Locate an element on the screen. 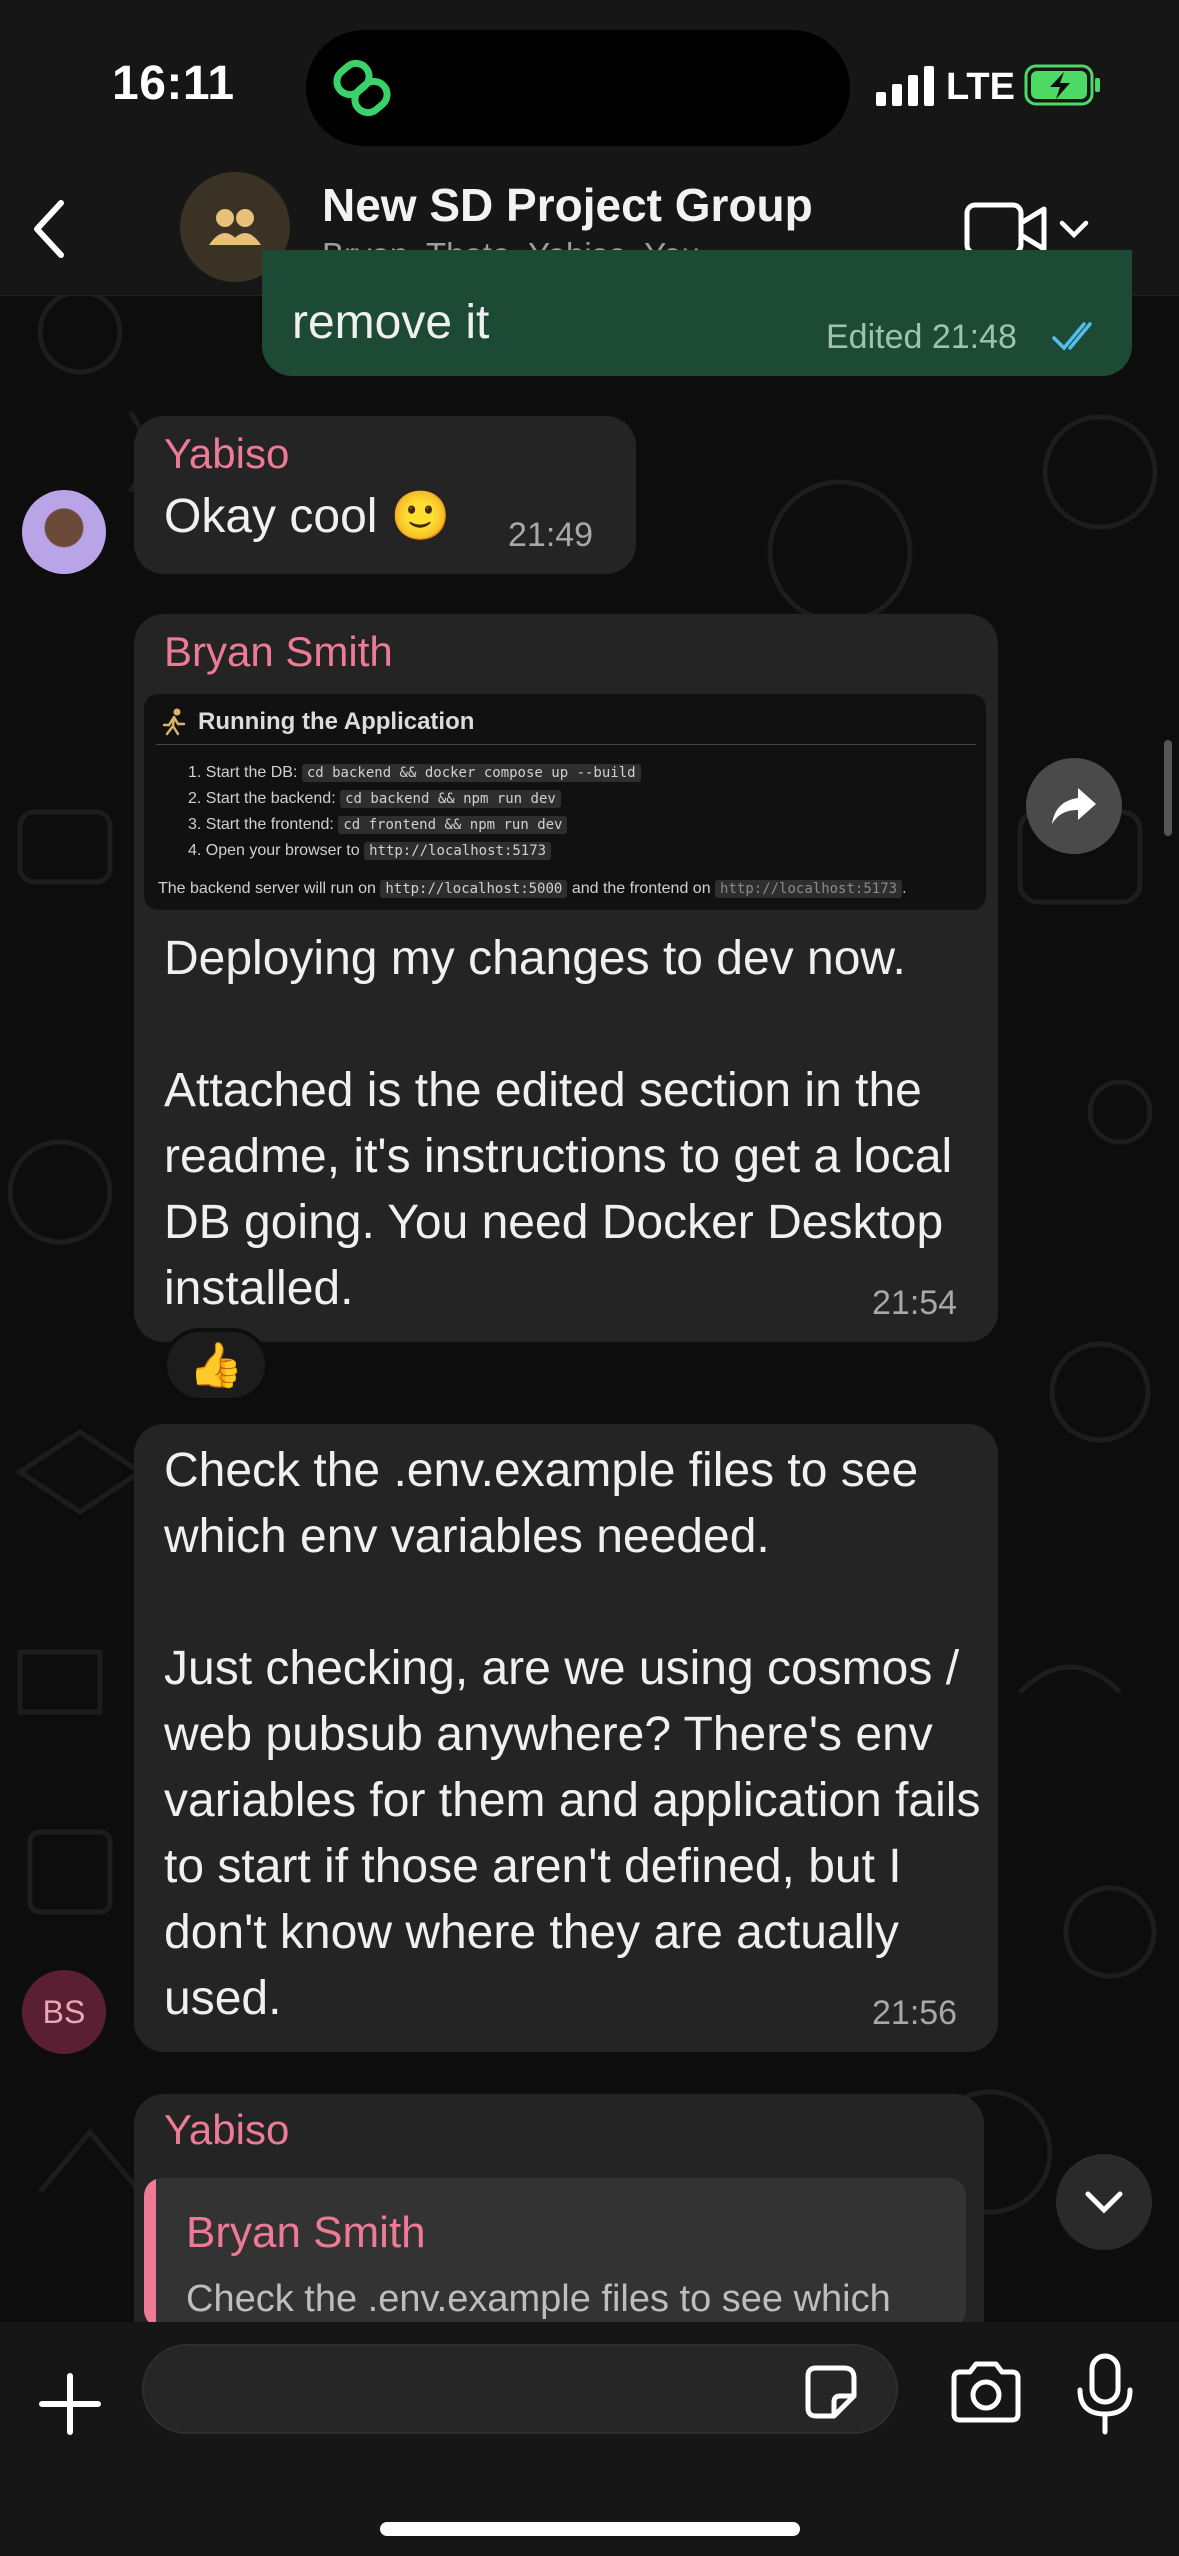 This screenshot has height=2556, width=1179. forward-icon is located at coordinates (1074, 806).